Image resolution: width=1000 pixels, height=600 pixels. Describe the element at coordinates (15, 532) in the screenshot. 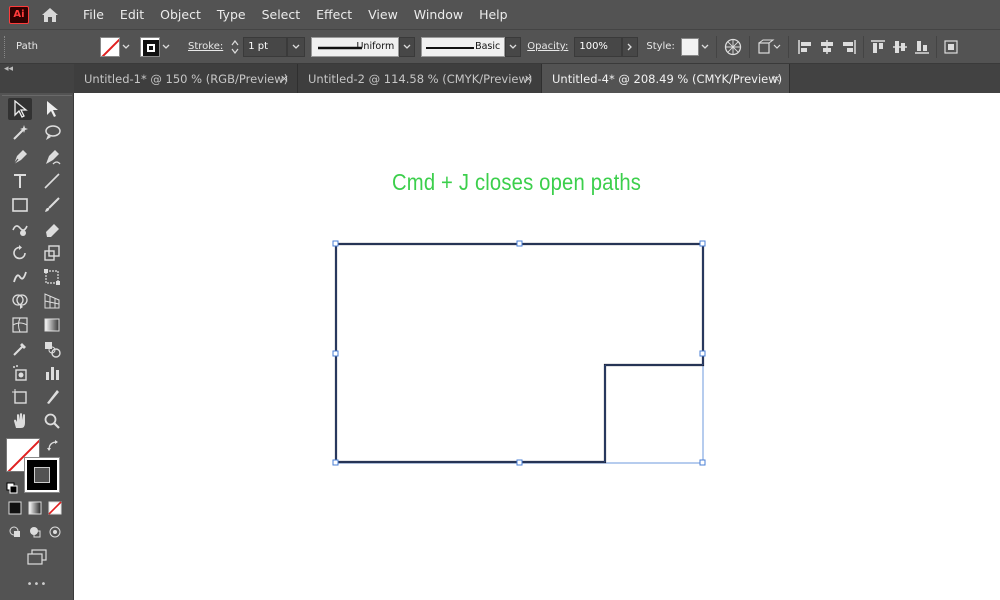

I see `draw-normal-icon` at that location.